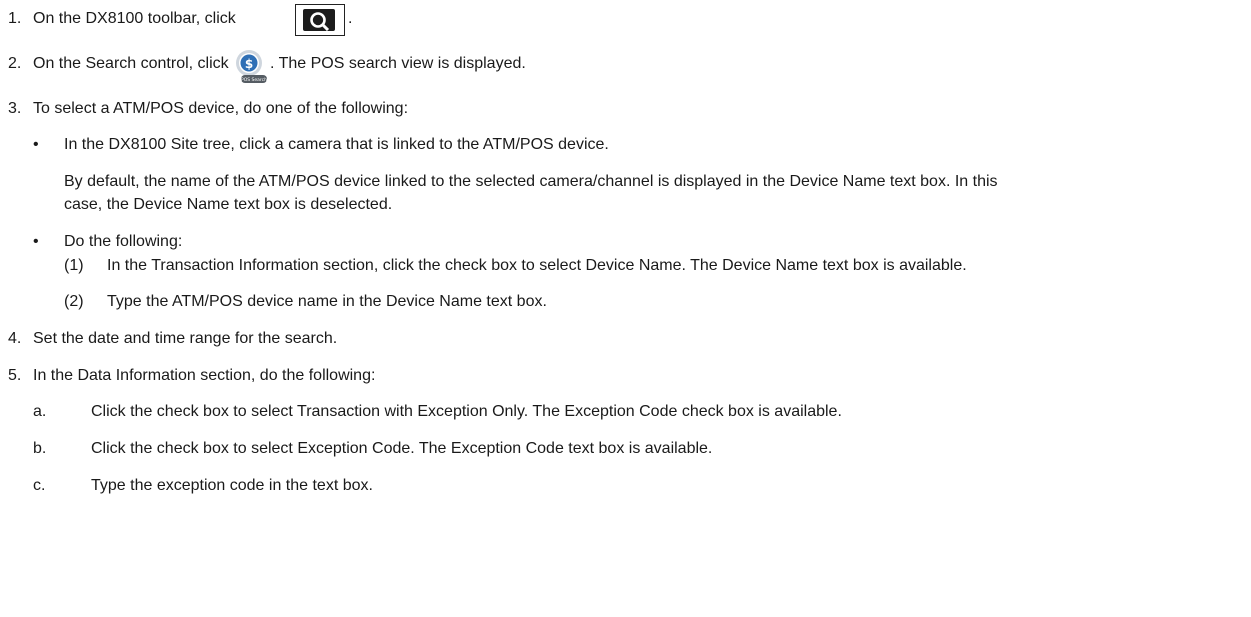 The image size is (1251, 617). Describe the element at coordinates (134, 18) in the screenshot. I see `step-text: On the DX8100 toolbar, click` at that location.